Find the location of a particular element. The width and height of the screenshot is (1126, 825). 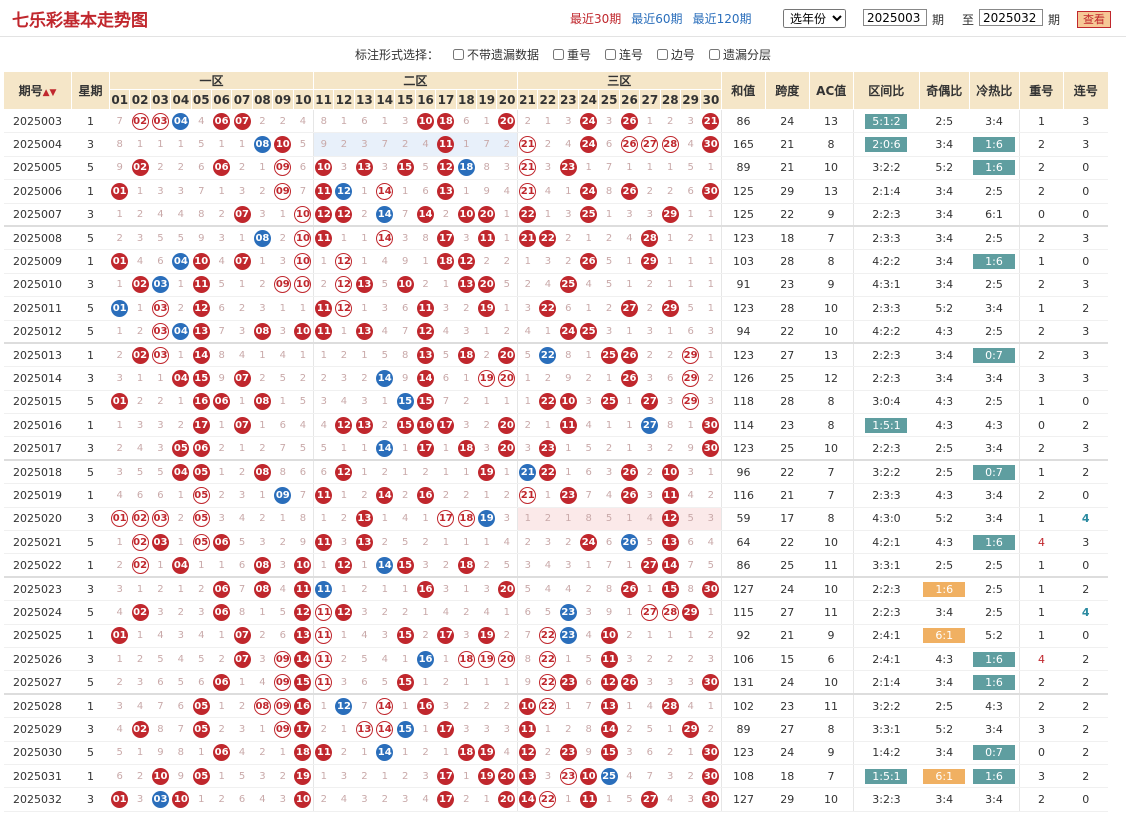

drawn-number-cell: 26 is located at coordinates (588, 261).